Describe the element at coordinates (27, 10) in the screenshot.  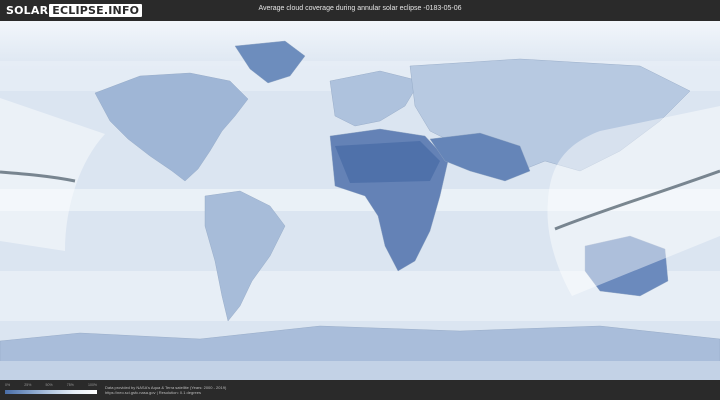
I see `logo-text-solar: SOLAR` at that location.